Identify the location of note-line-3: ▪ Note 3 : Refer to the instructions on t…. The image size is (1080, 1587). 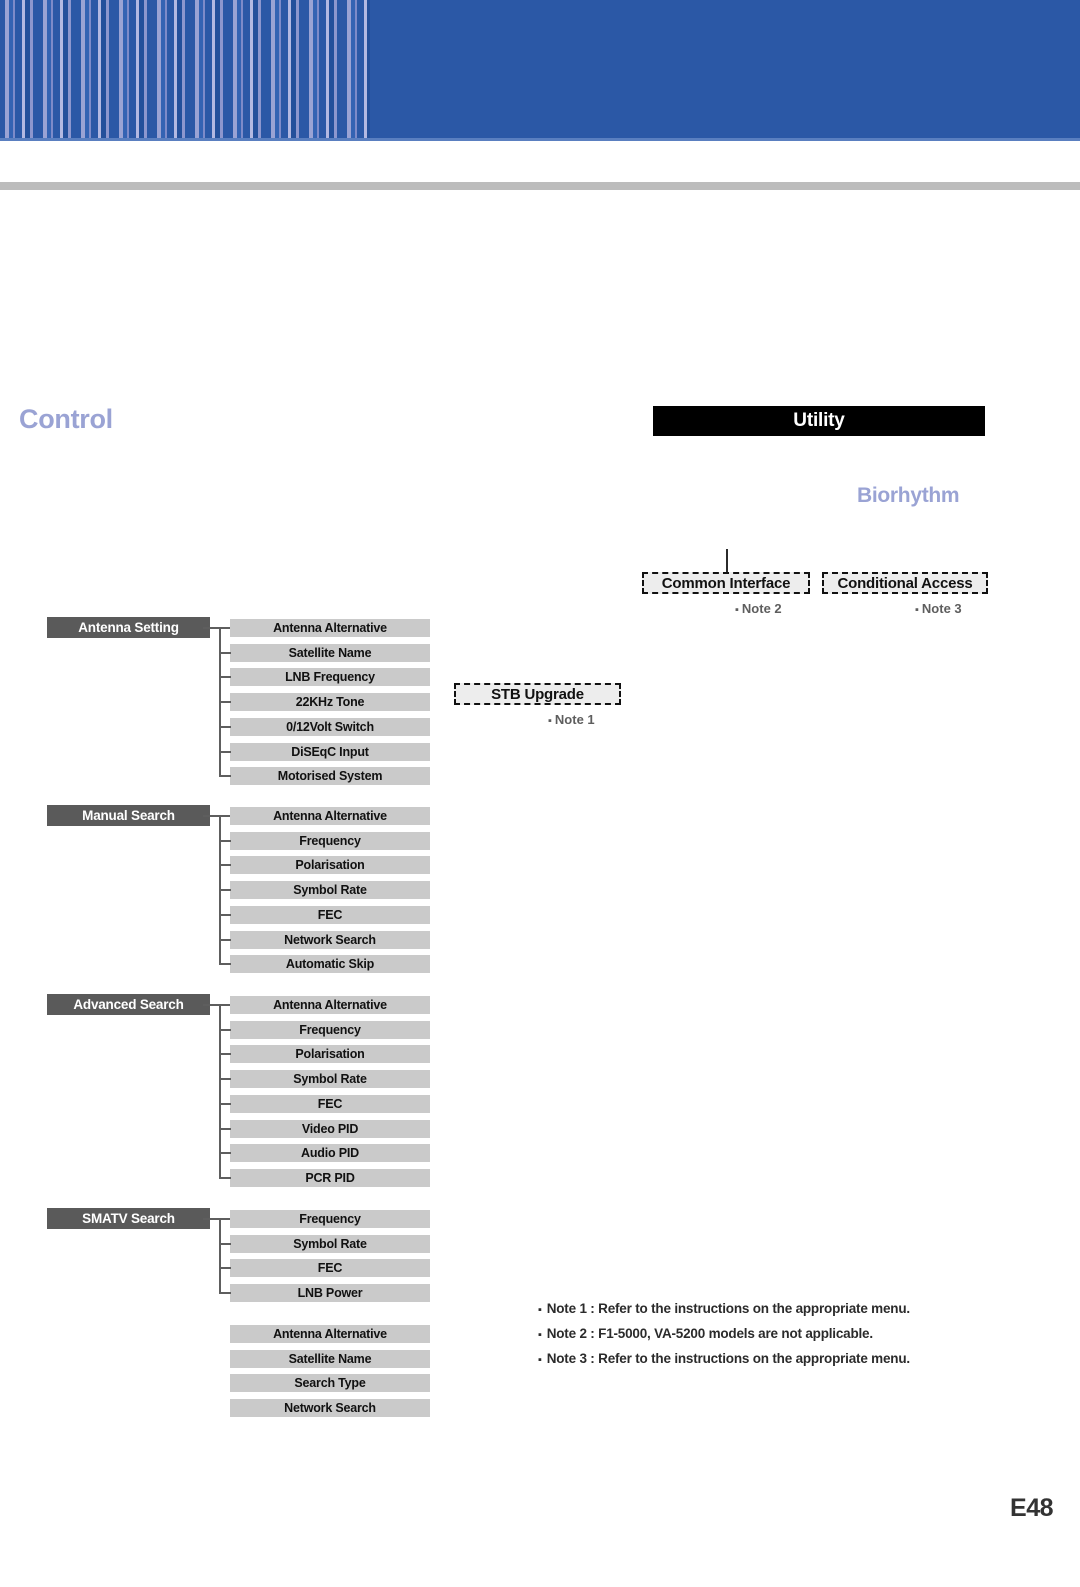
(768, 1359).